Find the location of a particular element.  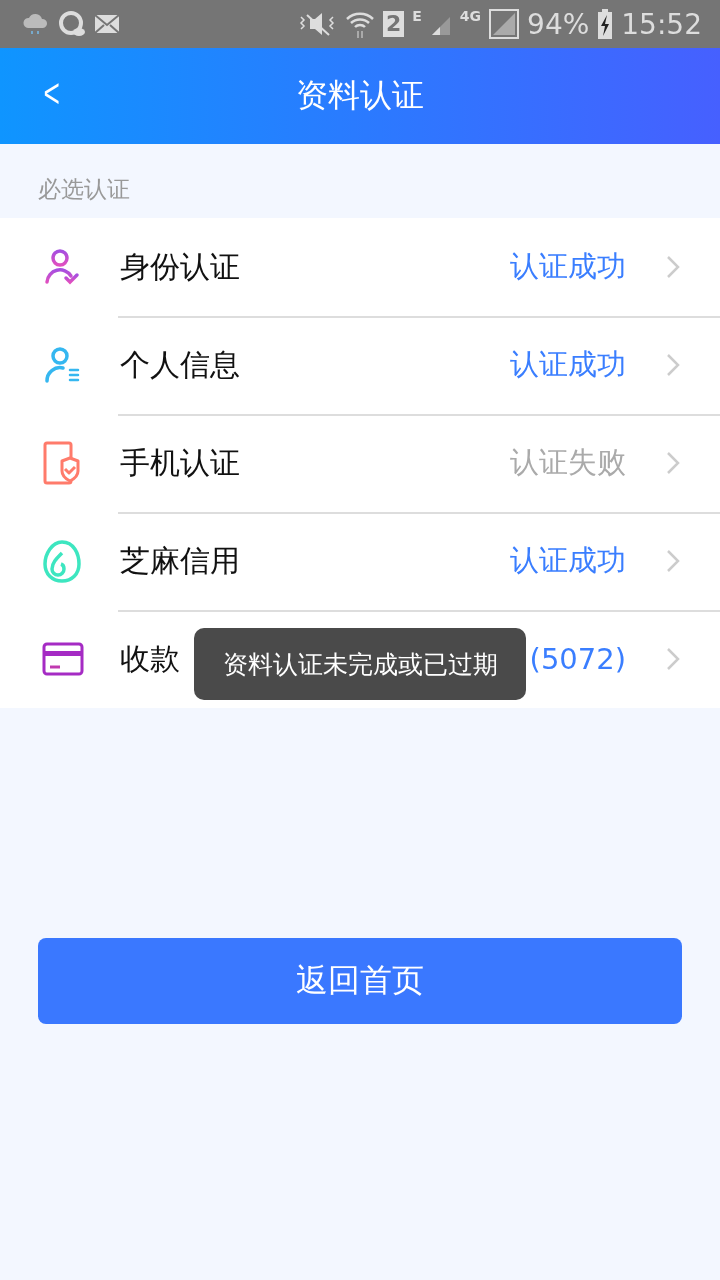

battery-charging-icon is located at coordinates (605, 24).